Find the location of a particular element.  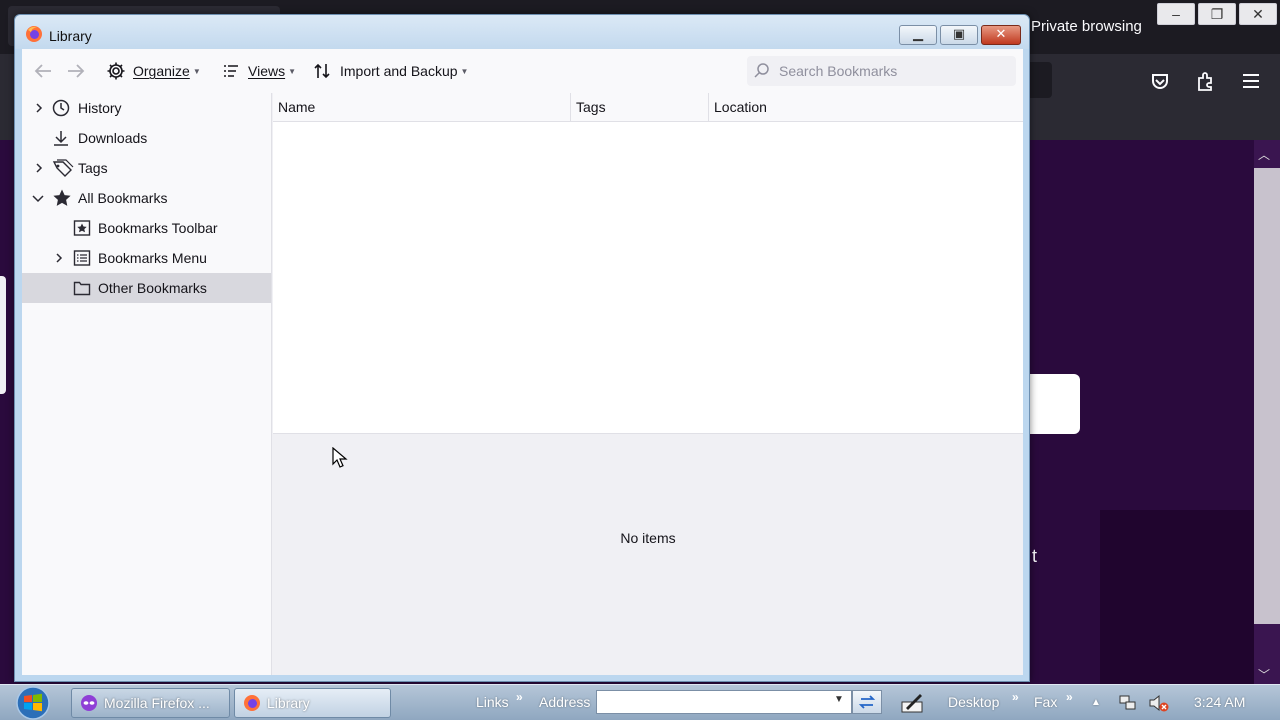

network-icon is located at coordinates (1128, 703).